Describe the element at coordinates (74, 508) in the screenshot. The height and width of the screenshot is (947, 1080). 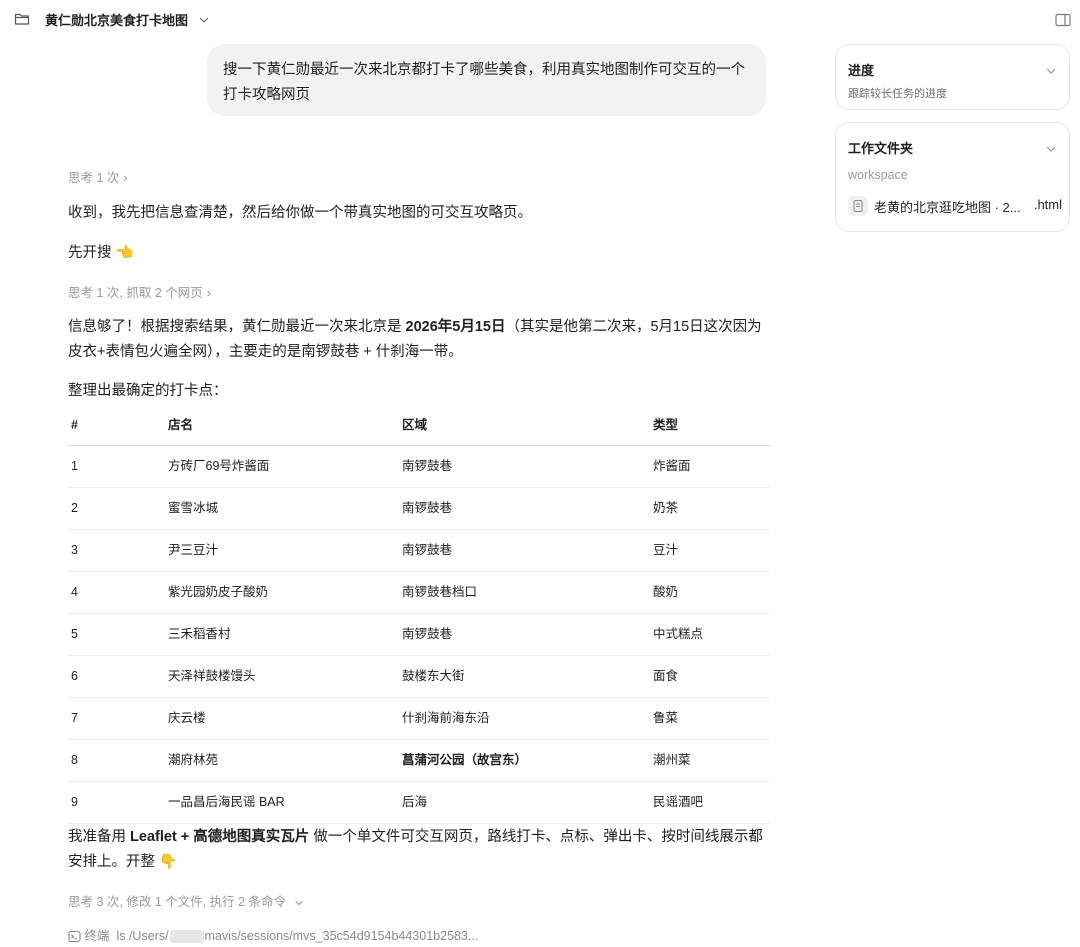
I see `table-cell: 2` at that location.